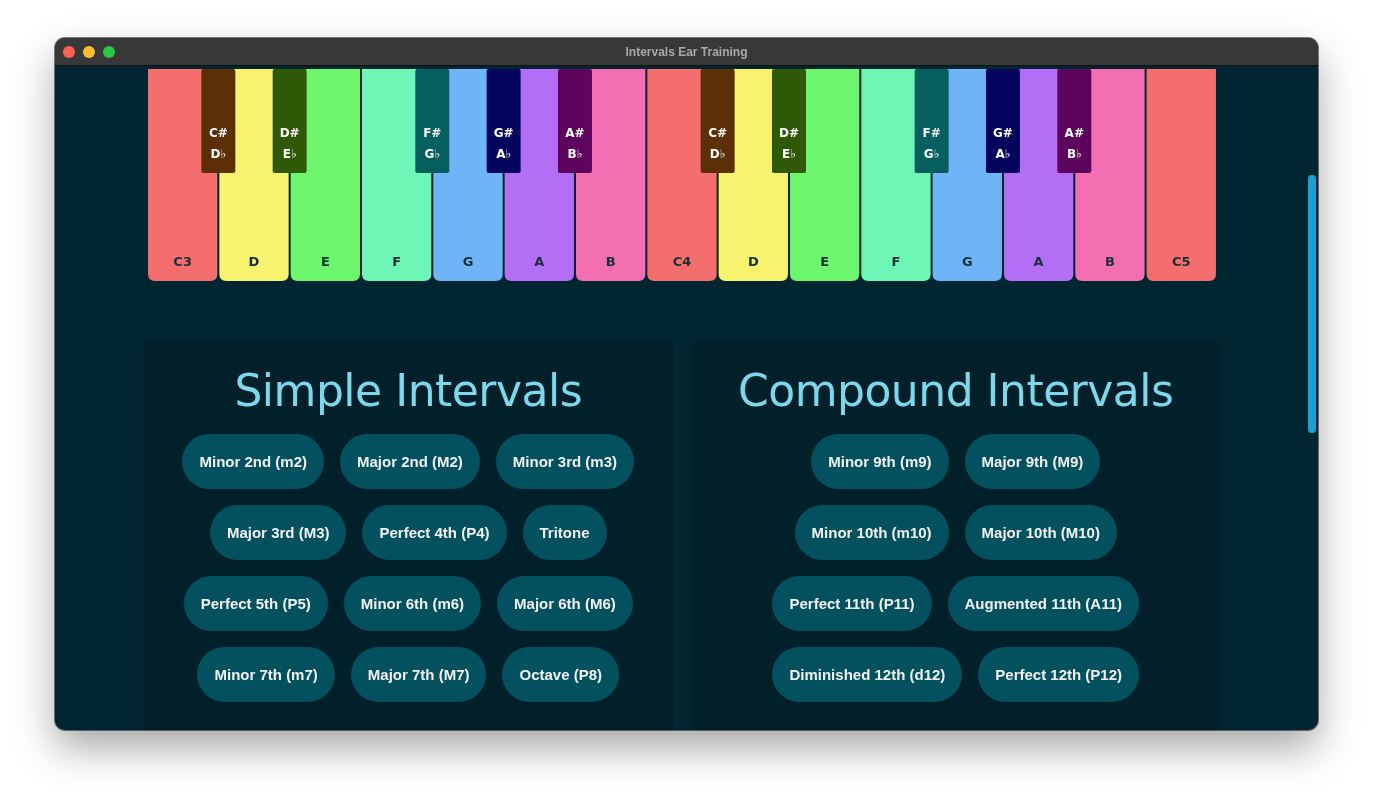  What do you see at coordinates (418, 674) in the screenshot?
I see `interval-button: Major 7th (M7)` at bounding box center [418, 674].